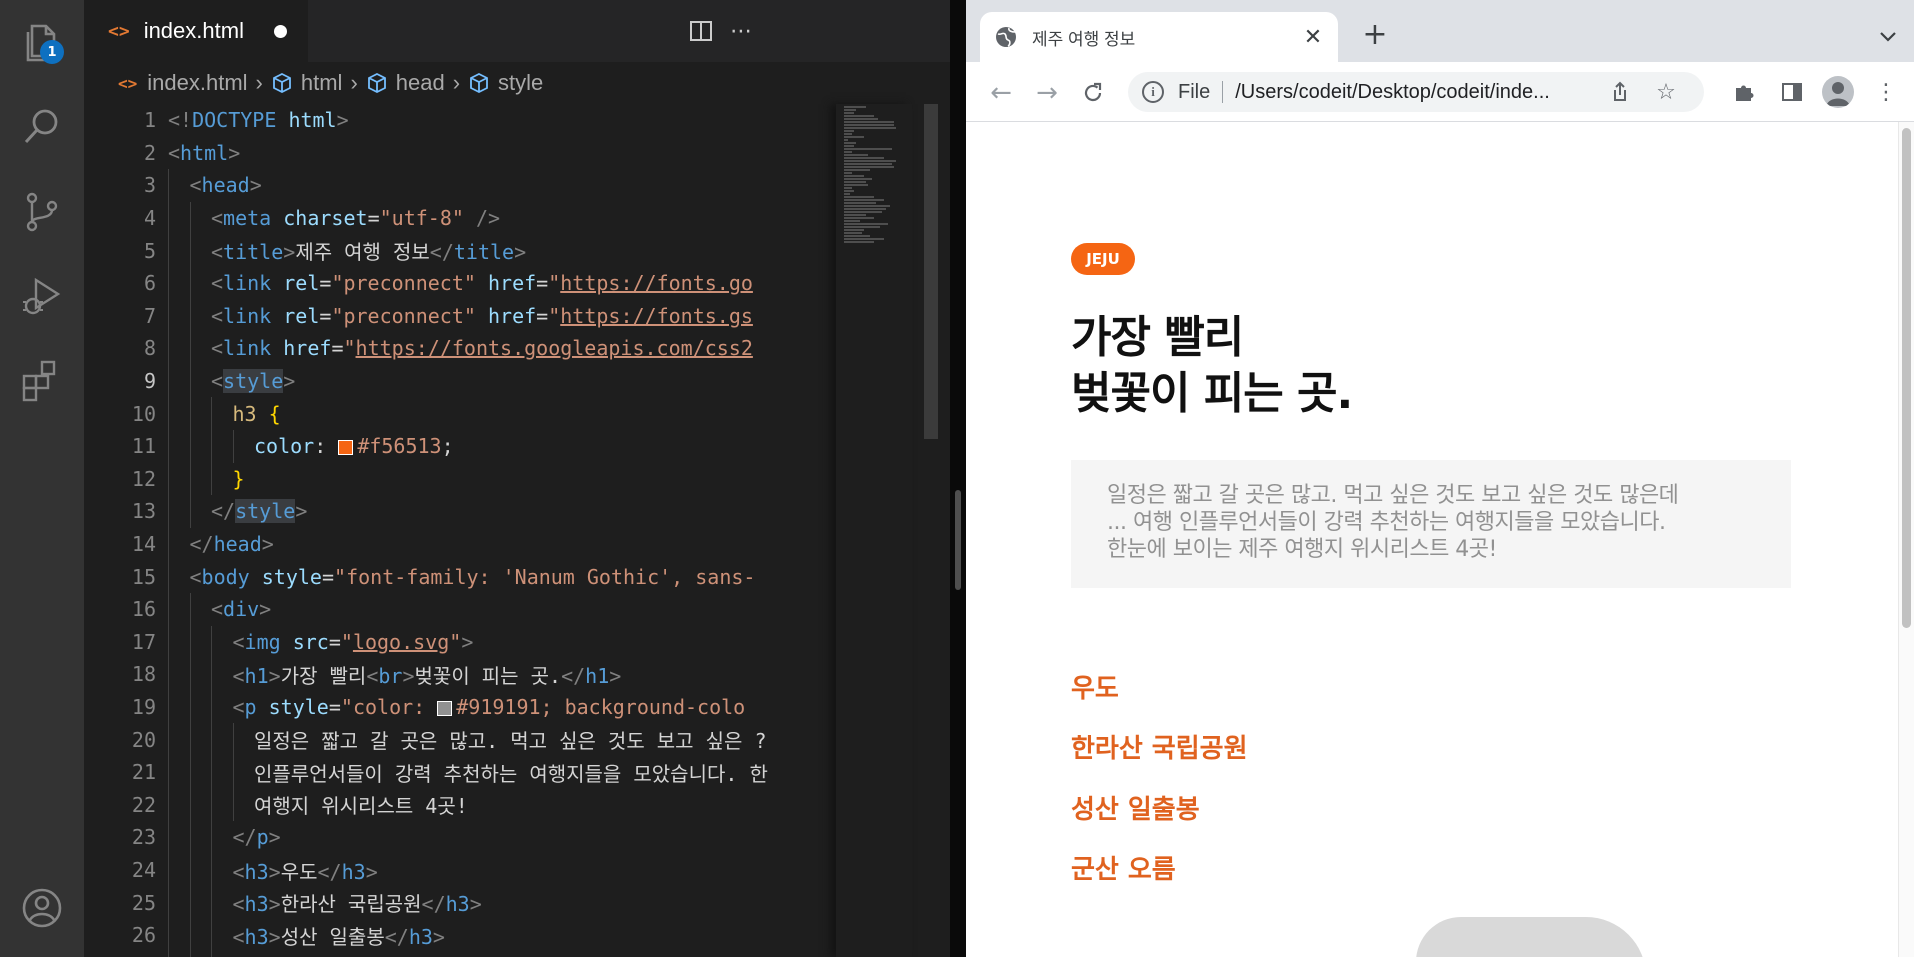 Image resolution: width=1914 pixels, height=957 pixels. What do you see at coordinates (874, 530) in the screenshot?
I see `minimap` at bounding box center [874, 530].